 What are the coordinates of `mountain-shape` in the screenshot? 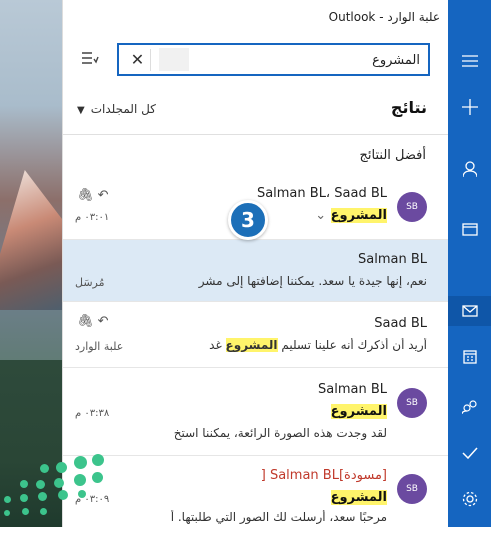 It's located at (31, 240).